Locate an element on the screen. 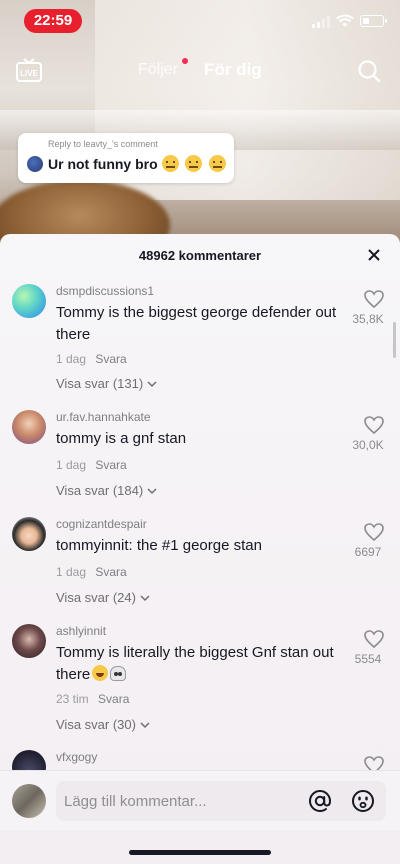 The image size is (400, 864). status-time: 22:59 is located at coordinates (53, 21).